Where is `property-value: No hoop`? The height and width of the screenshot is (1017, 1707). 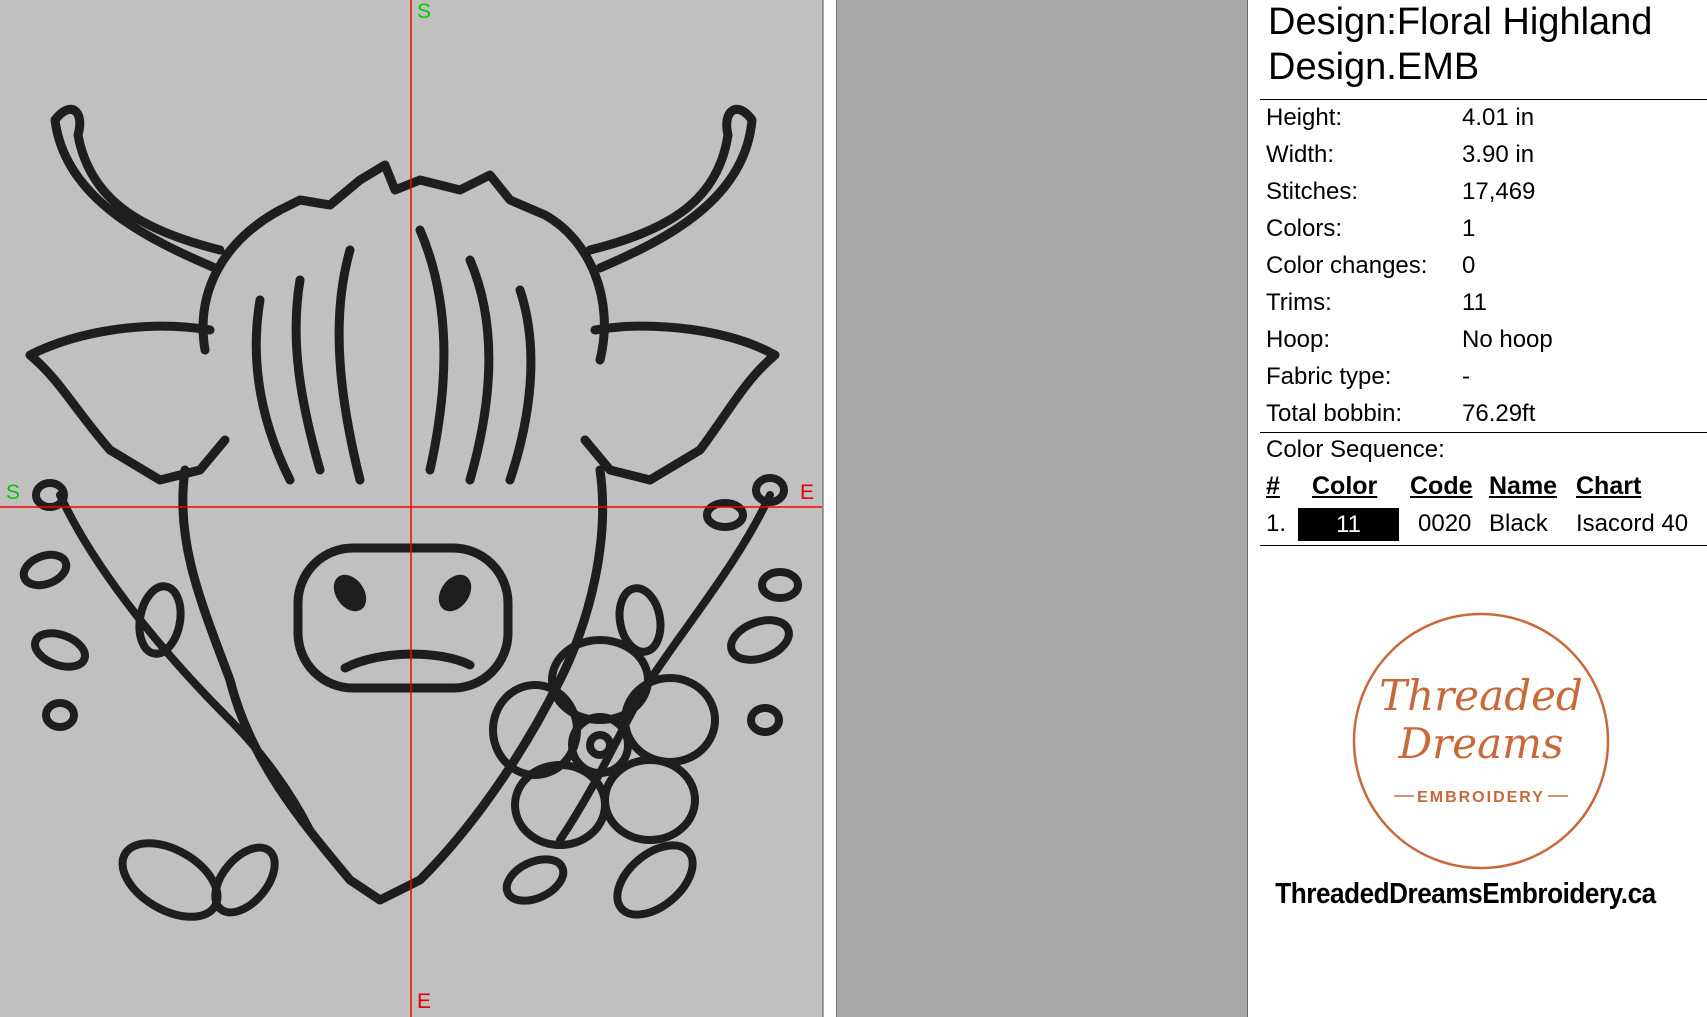
property-value: No hoop is located at coordinates (1507, 339).